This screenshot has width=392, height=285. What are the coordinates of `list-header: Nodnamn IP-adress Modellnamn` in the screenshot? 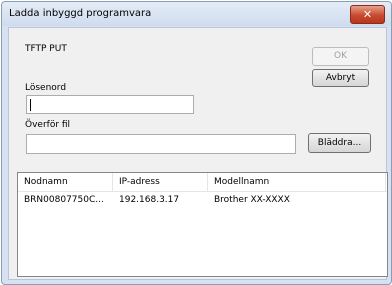 It's located at (202, 182).